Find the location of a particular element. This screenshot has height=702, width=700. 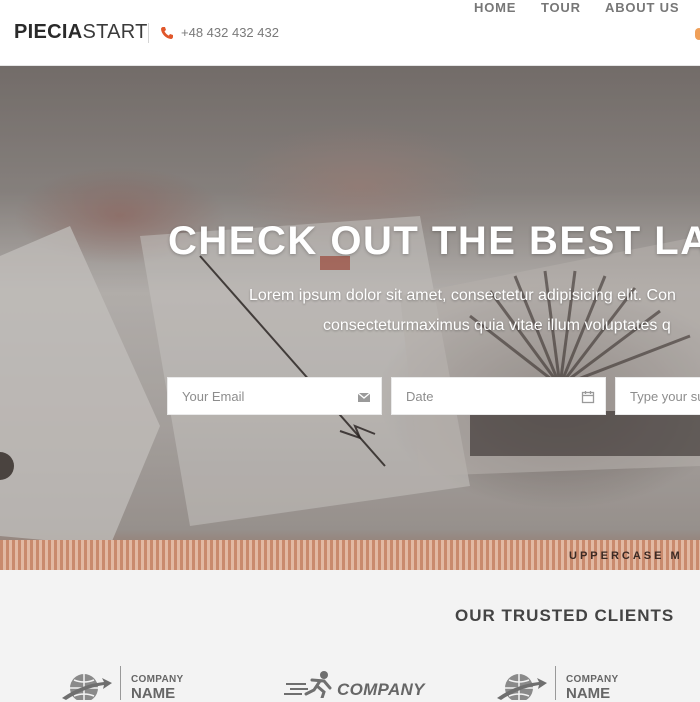

clients-section-title: OUR TRUSTED CLIENTS is located at coordinates (565, 615).